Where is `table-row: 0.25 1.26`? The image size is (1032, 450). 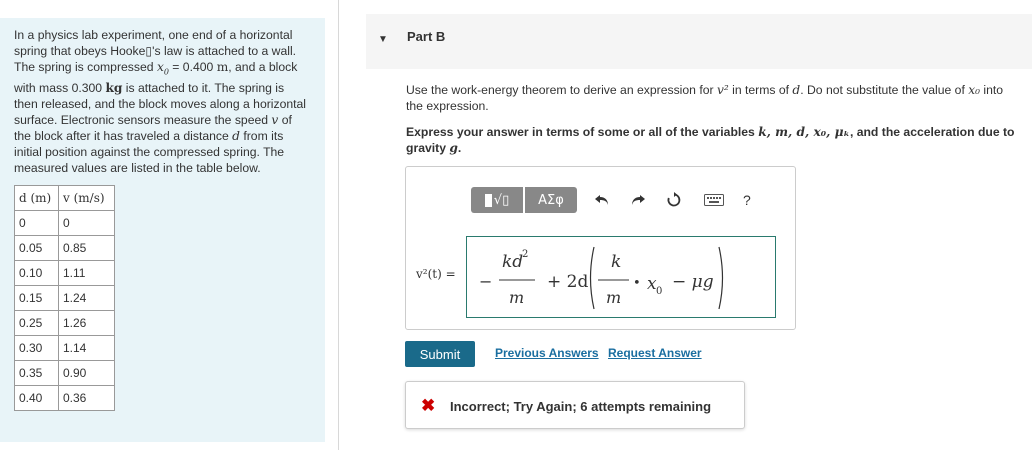 table-row: 0.25 1.26 is located at coordinates (64, 323).